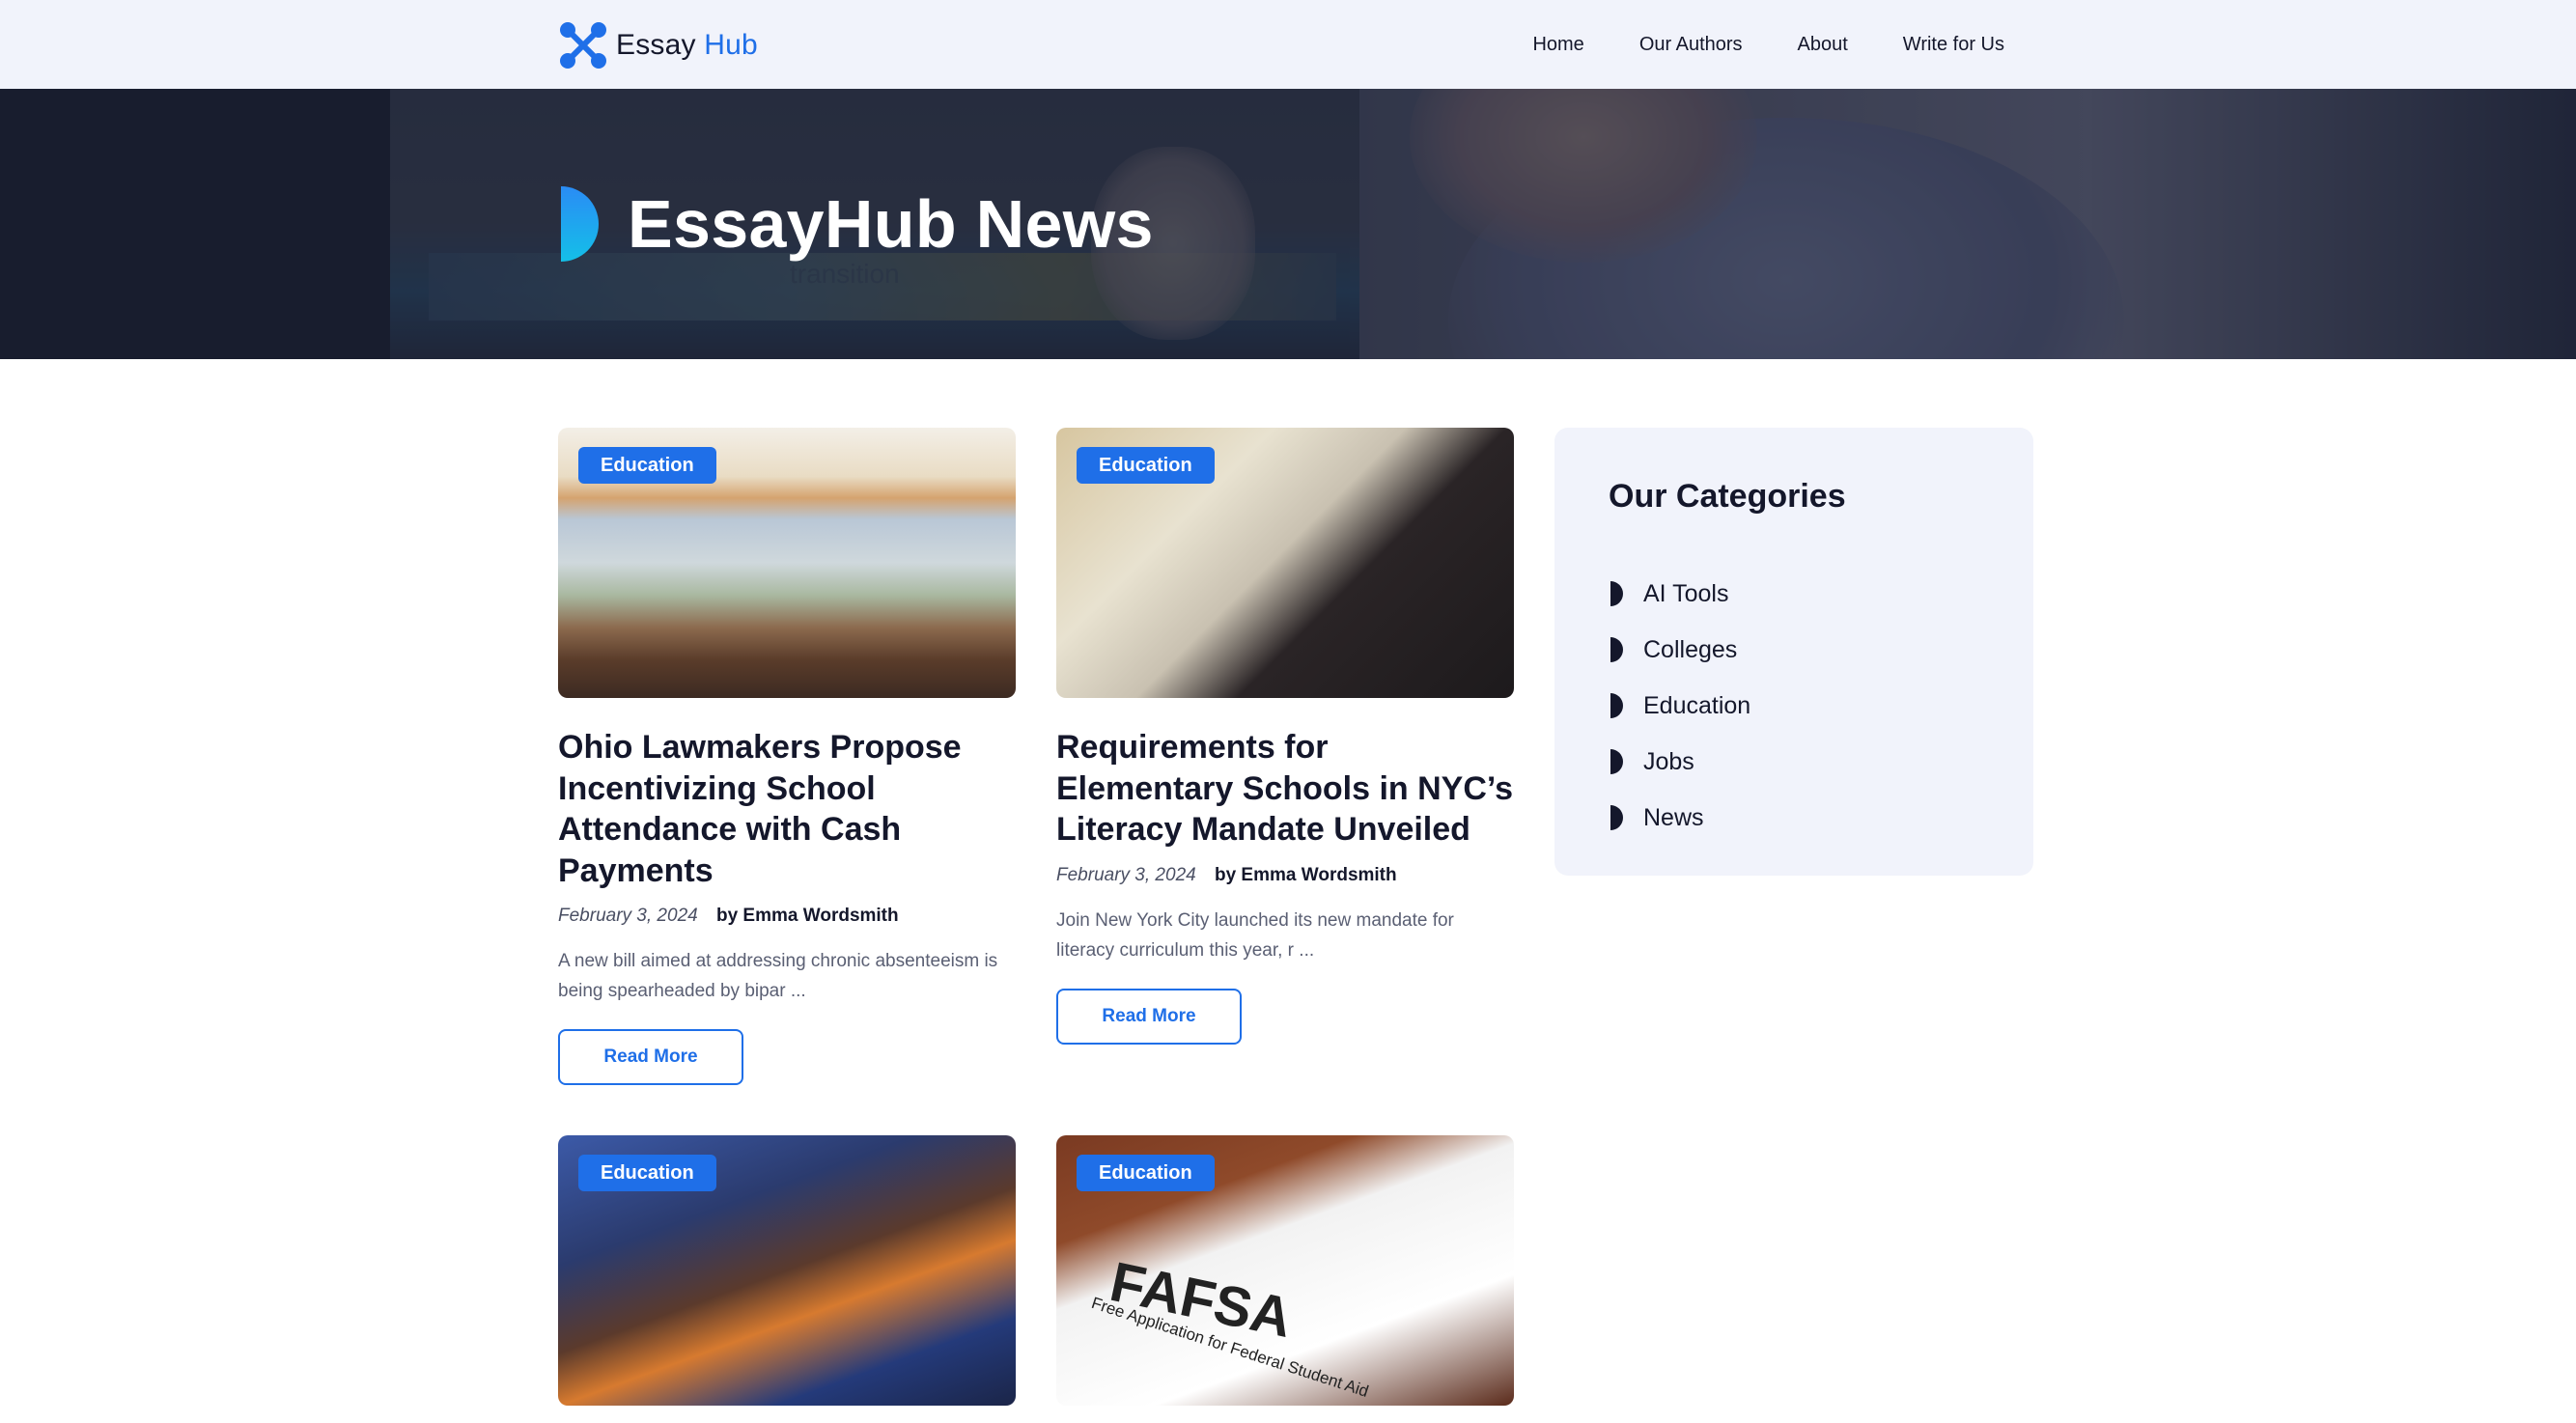  What do you see at coordinates (1285, 563) in the screenshot?
I see `article-image-reading: Education` at bounding box center [1285, 563].